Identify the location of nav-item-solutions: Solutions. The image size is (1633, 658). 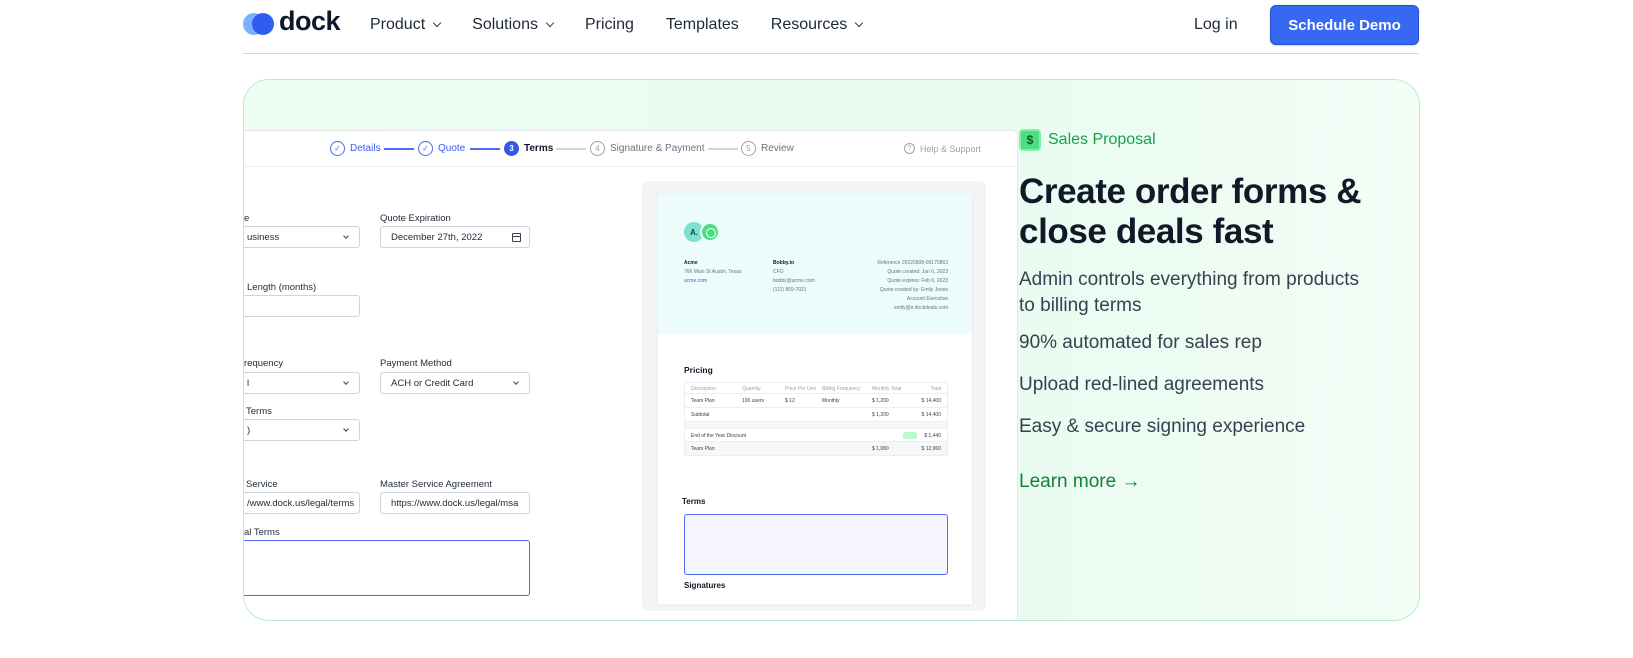
(513, 25).